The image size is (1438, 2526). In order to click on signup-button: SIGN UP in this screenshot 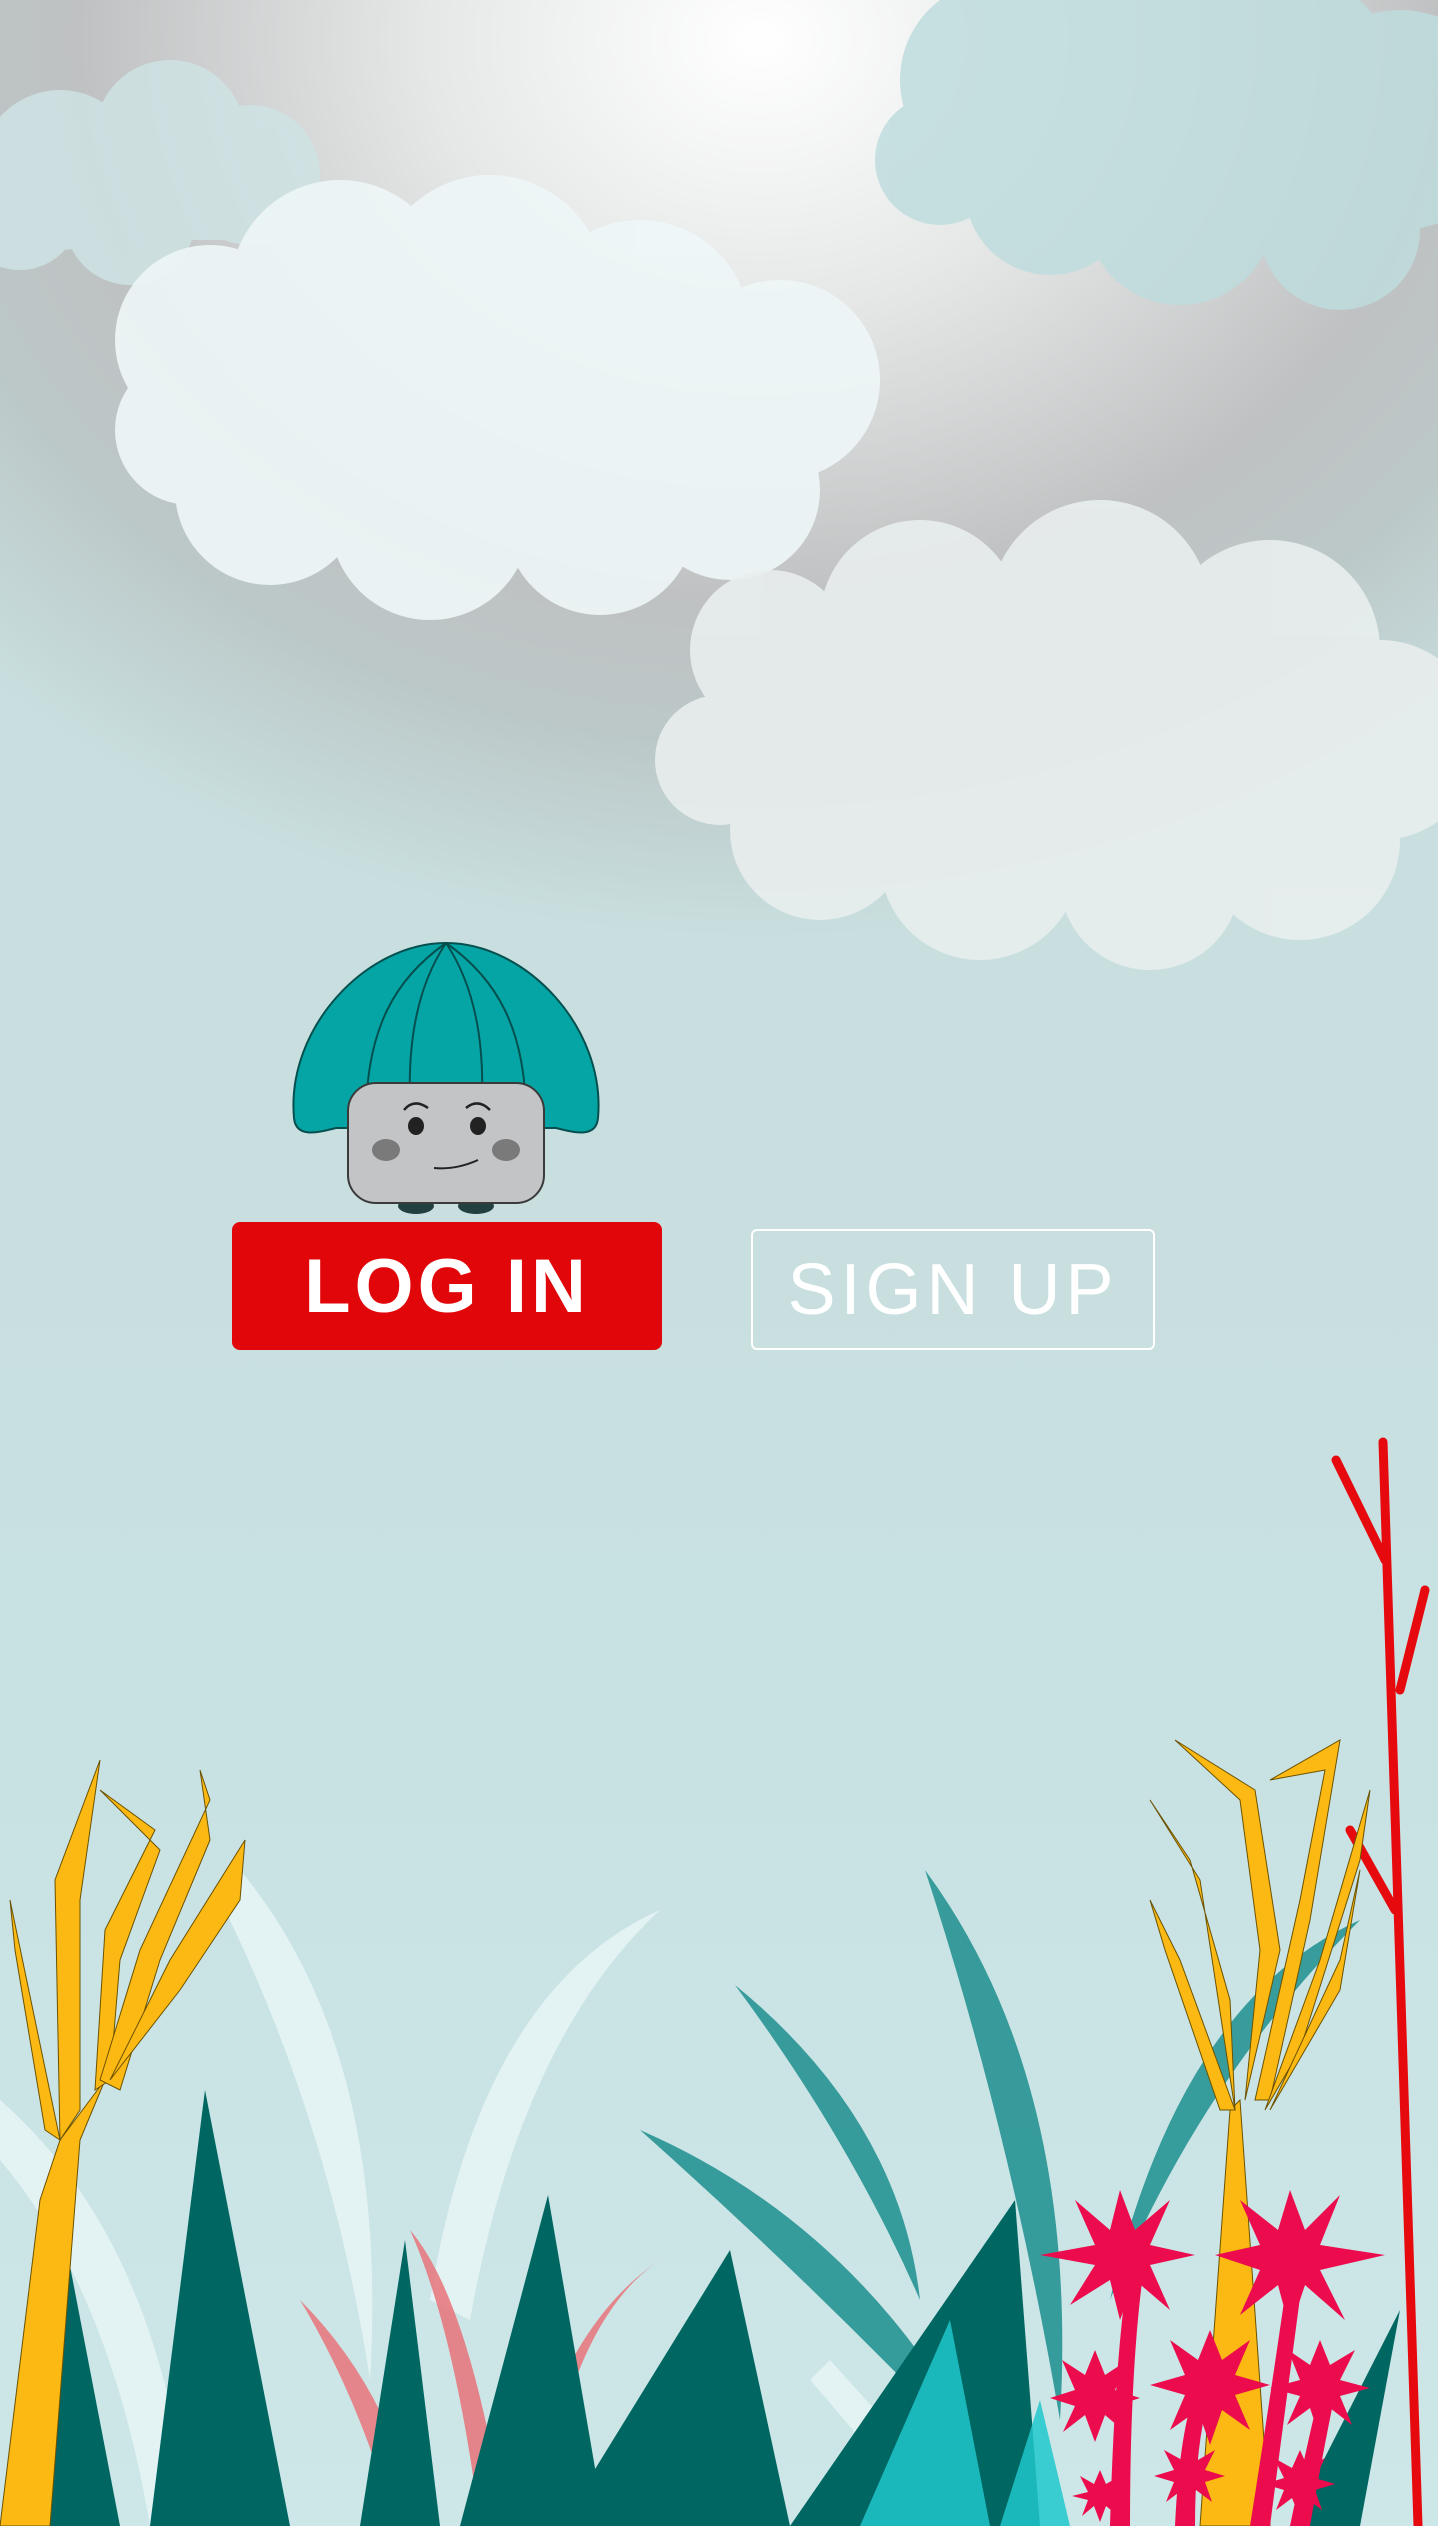, I will do `click(953, 1289)`.